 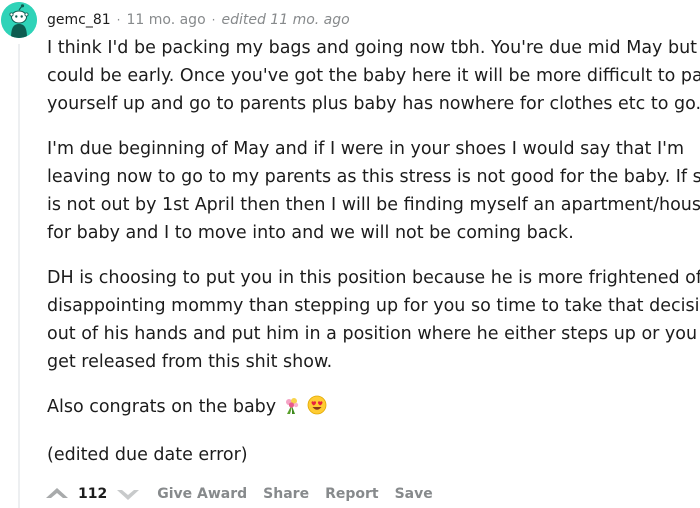 What do you see at coordinates (19, 276) in the screenshot?
I see `thread-line` at bounding box center [19, 276].